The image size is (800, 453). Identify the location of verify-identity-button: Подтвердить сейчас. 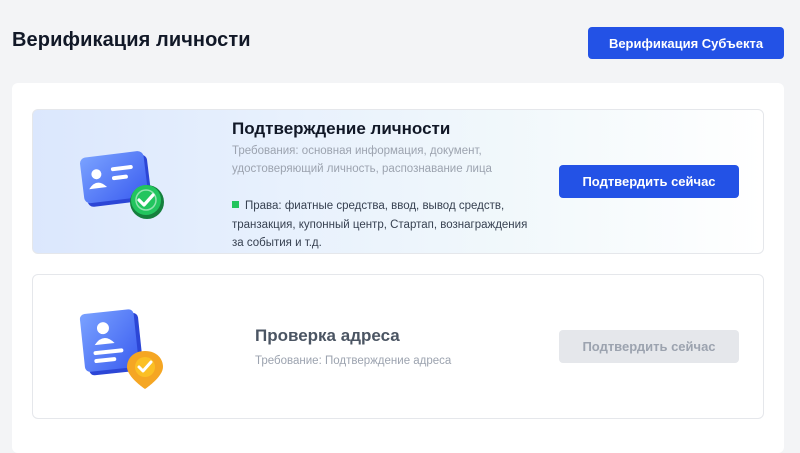
(649, 181).